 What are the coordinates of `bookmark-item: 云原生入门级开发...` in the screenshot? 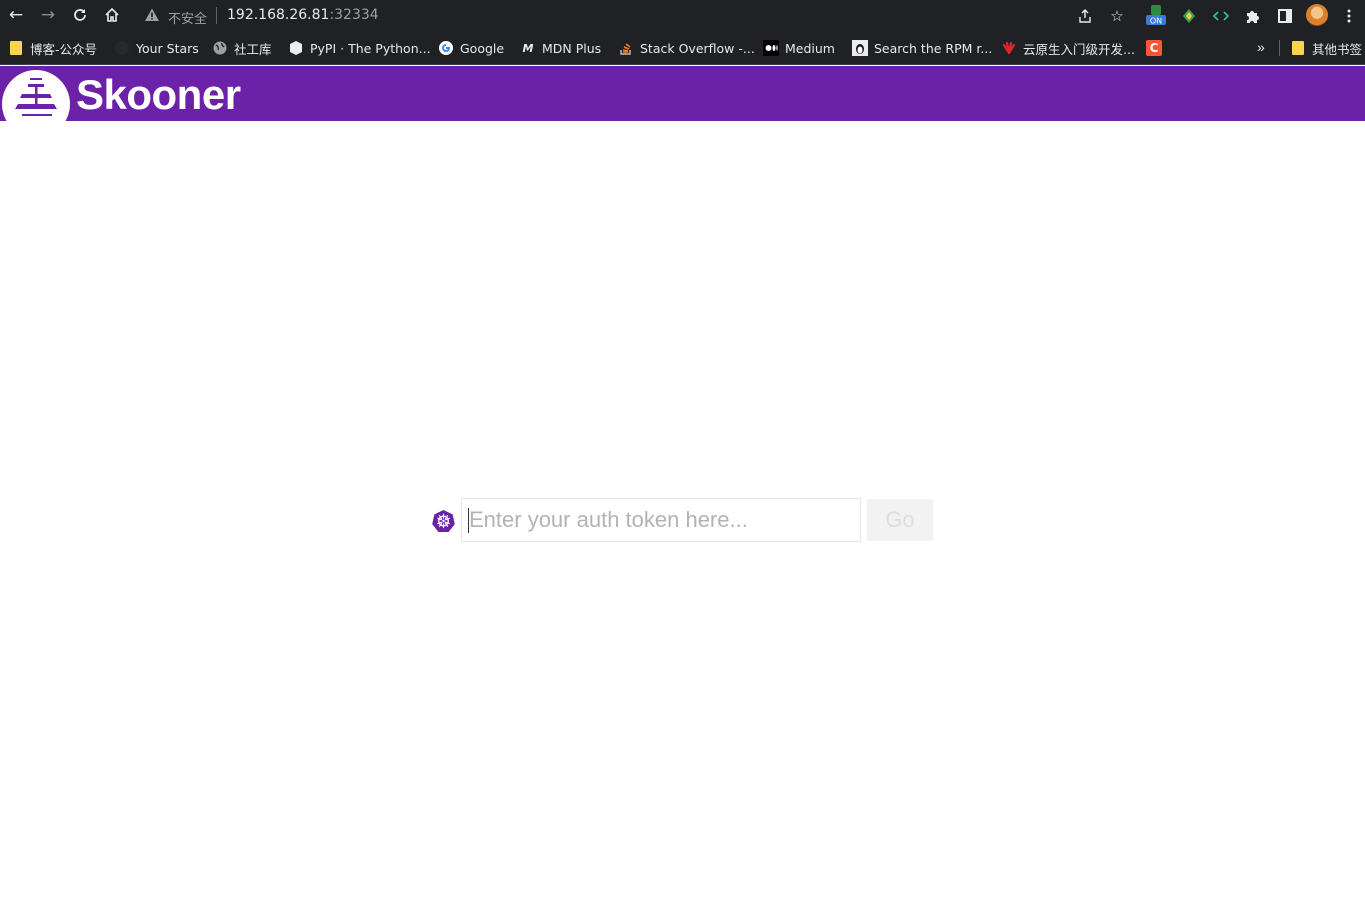 It's located at (1068, 48).